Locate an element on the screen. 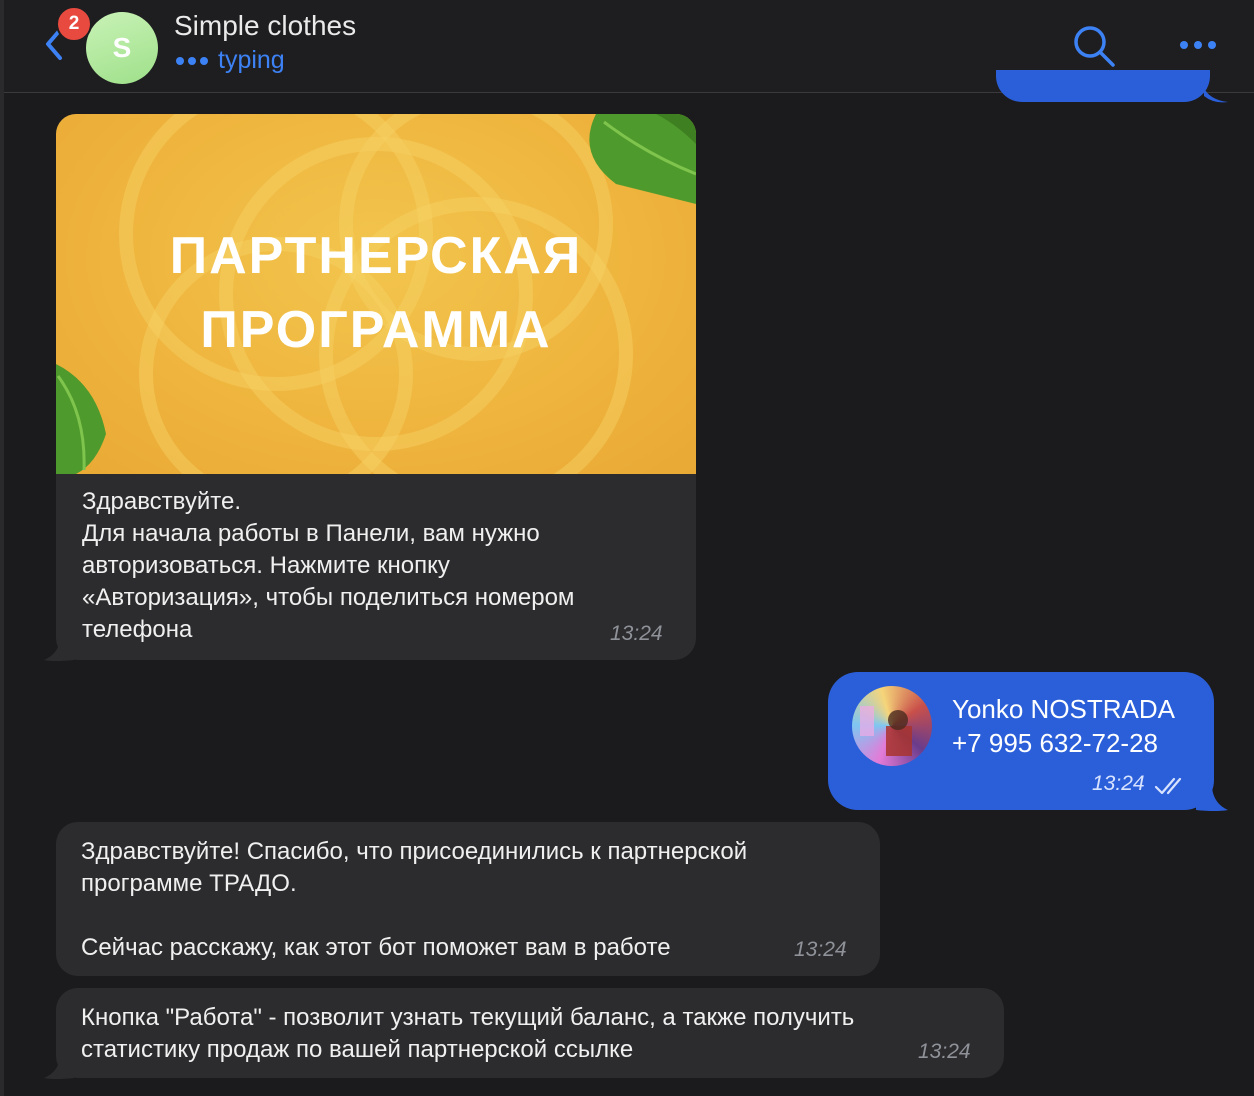  leaf-icon is located at coordinates (81, 419).